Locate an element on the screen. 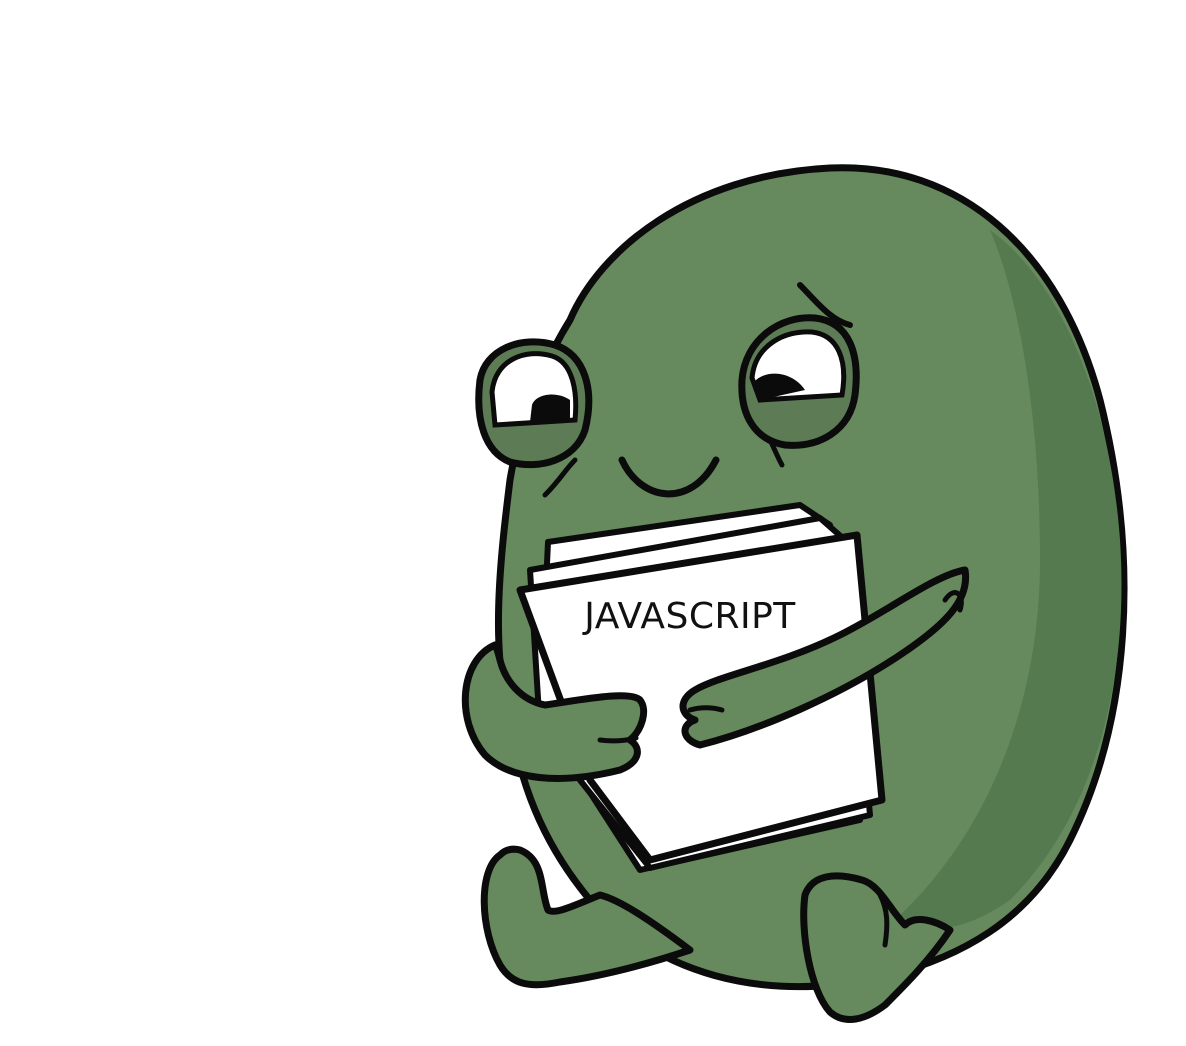 The width and height of the screenshot is (1186, 1046). right-arm-finger-line is located at coordinates (706, 709).